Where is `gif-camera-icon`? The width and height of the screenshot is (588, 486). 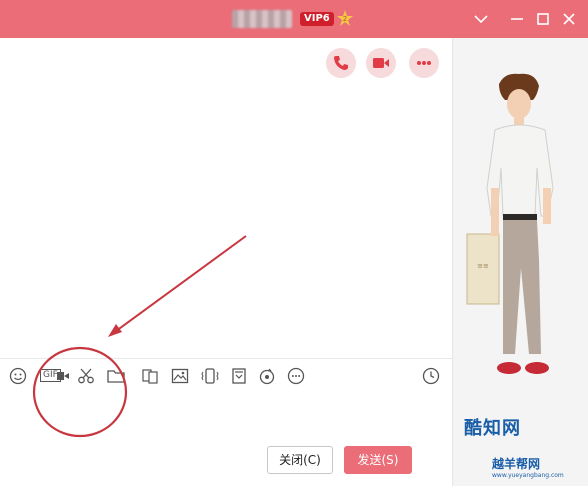
gif-camera-icon is located at coordinates (66, 376).